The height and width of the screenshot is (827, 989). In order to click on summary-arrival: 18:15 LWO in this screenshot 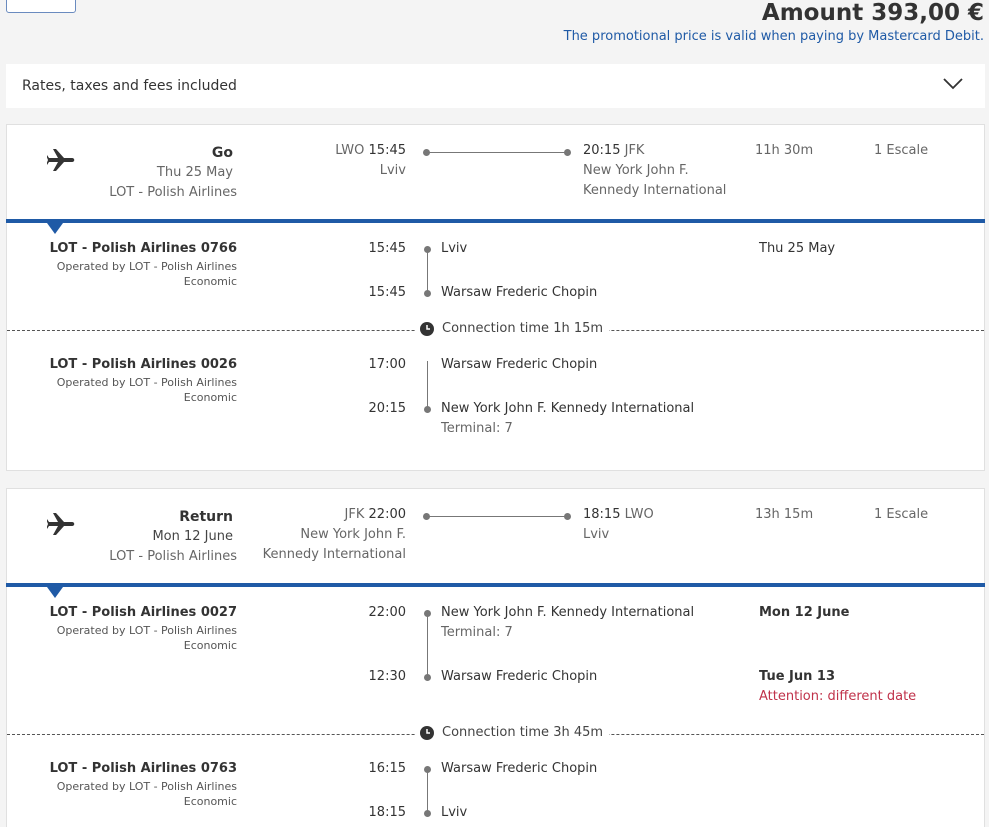, I will do `click(618, 514)`.